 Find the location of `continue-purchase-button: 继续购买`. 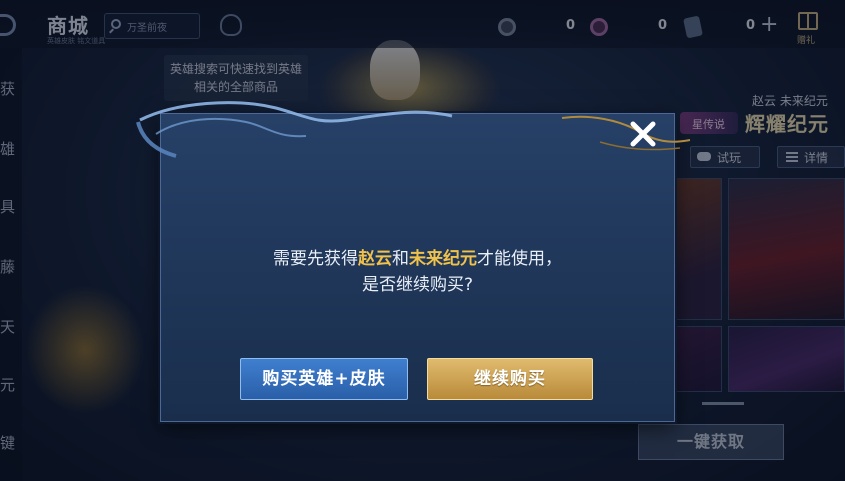

continue-purchase-button: 继续购买 is located at coordinates (510, 379).